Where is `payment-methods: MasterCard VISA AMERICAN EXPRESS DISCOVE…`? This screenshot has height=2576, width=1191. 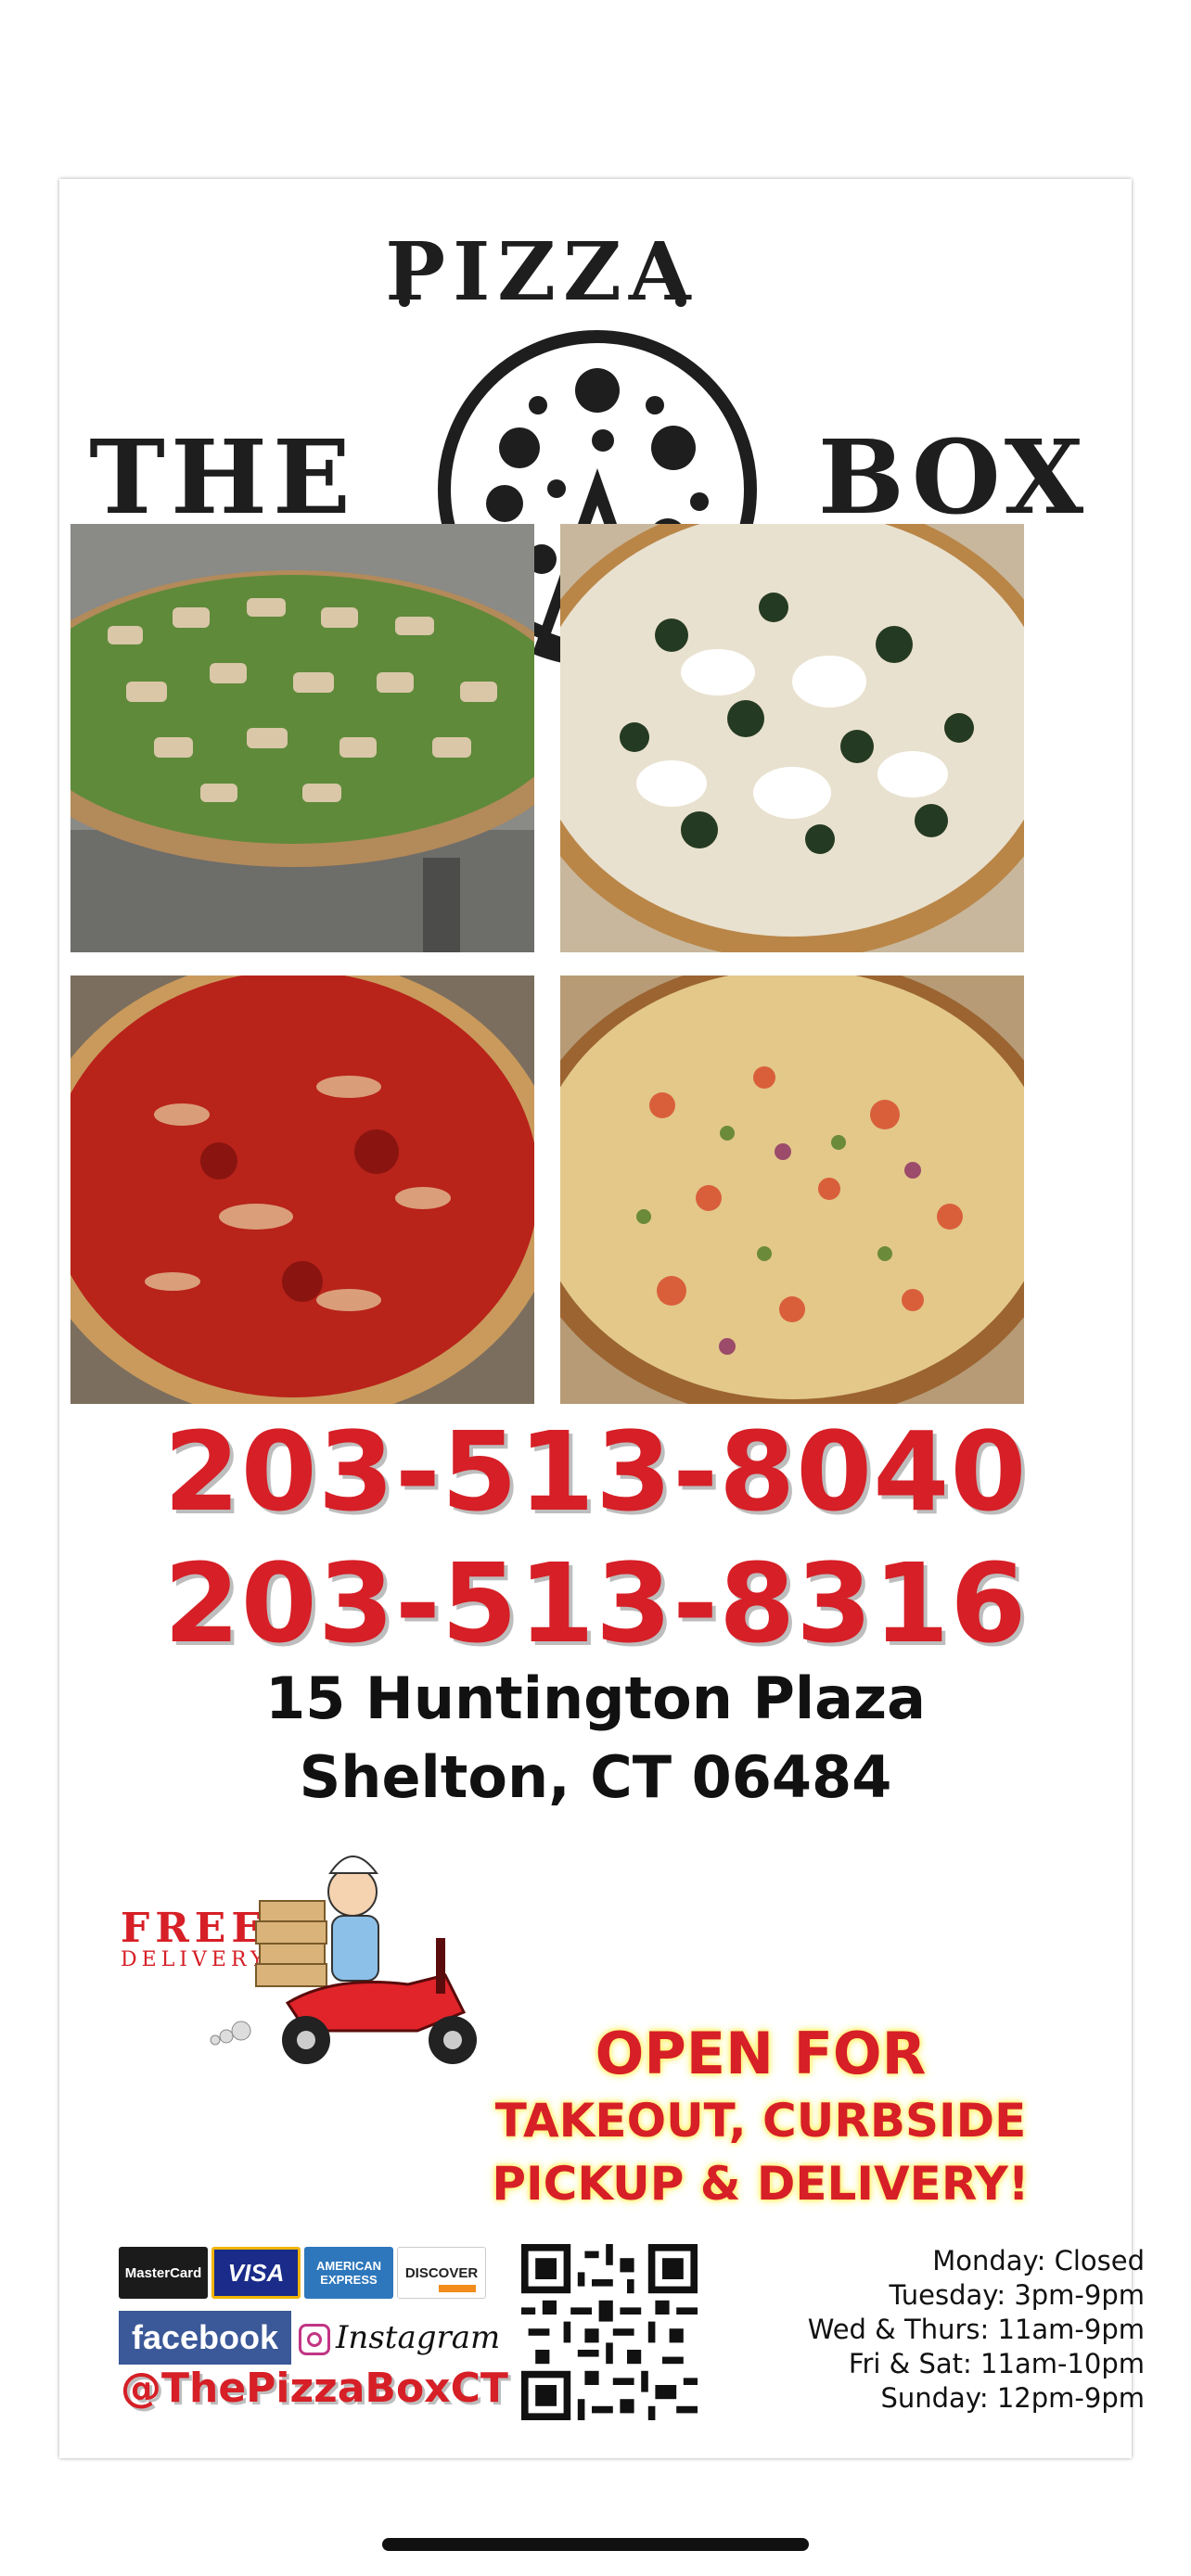 payment-methods: MasterCard VISA AMERICAN EXPRESS DISCOVE… is located at coordinates (302, 2273).